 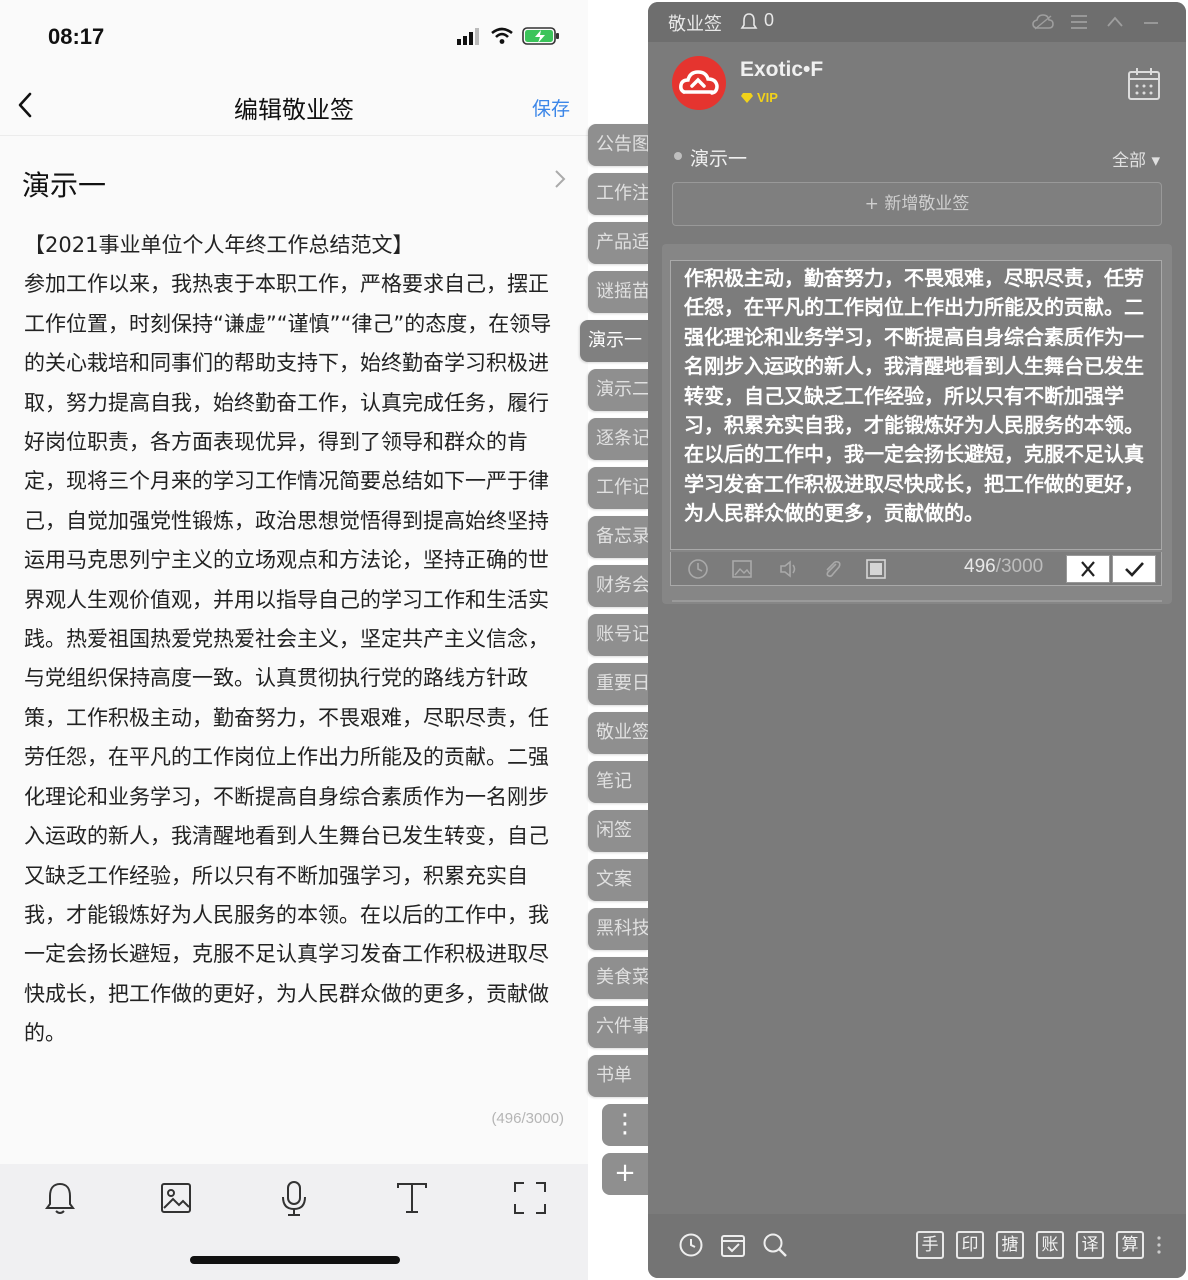 I want to click on text-format-icon, so click(x=412, y=1198).